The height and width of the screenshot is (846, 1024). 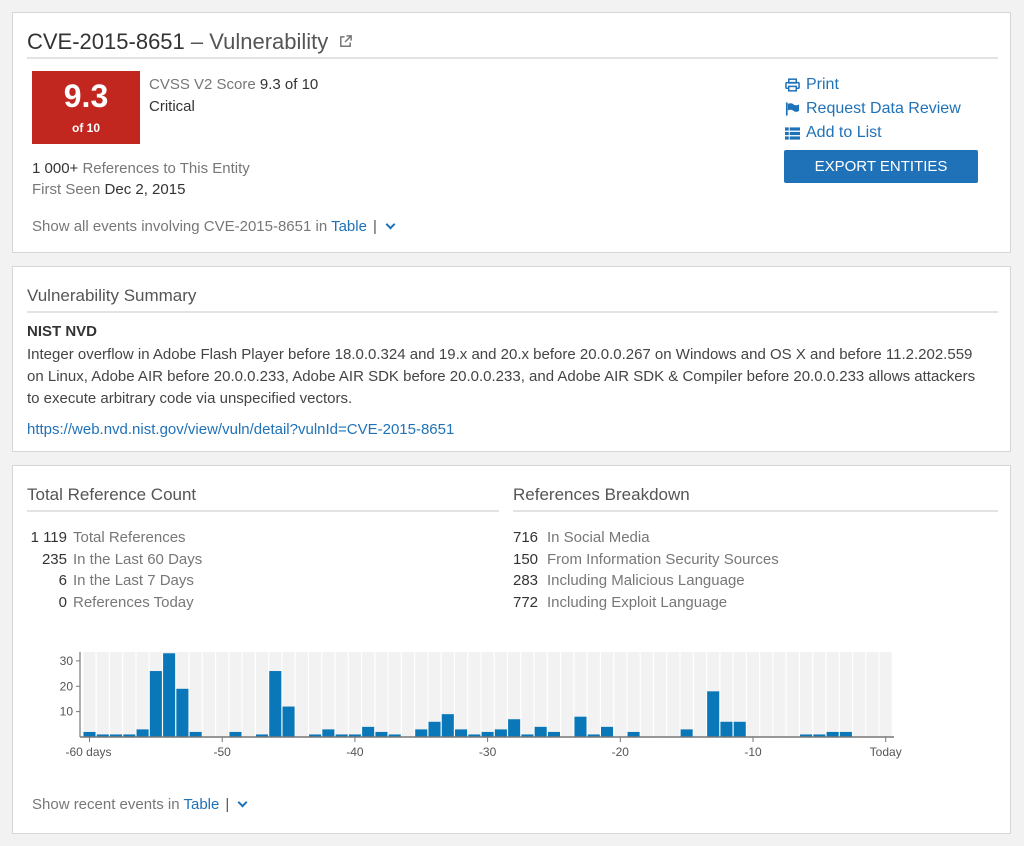 What do you see at coordinates (133, 603) in the screenshot?
I see `stat-label: References Today` at bounding box center [133, 603].